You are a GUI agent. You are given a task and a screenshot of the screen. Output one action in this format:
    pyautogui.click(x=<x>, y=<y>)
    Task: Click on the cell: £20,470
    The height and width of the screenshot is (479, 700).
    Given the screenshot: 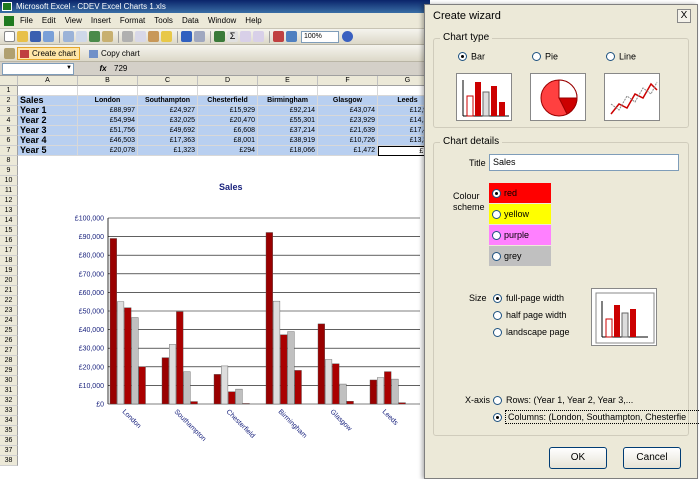 What is the action you would take?
    pyautogui.click(x=228, y=121)
    